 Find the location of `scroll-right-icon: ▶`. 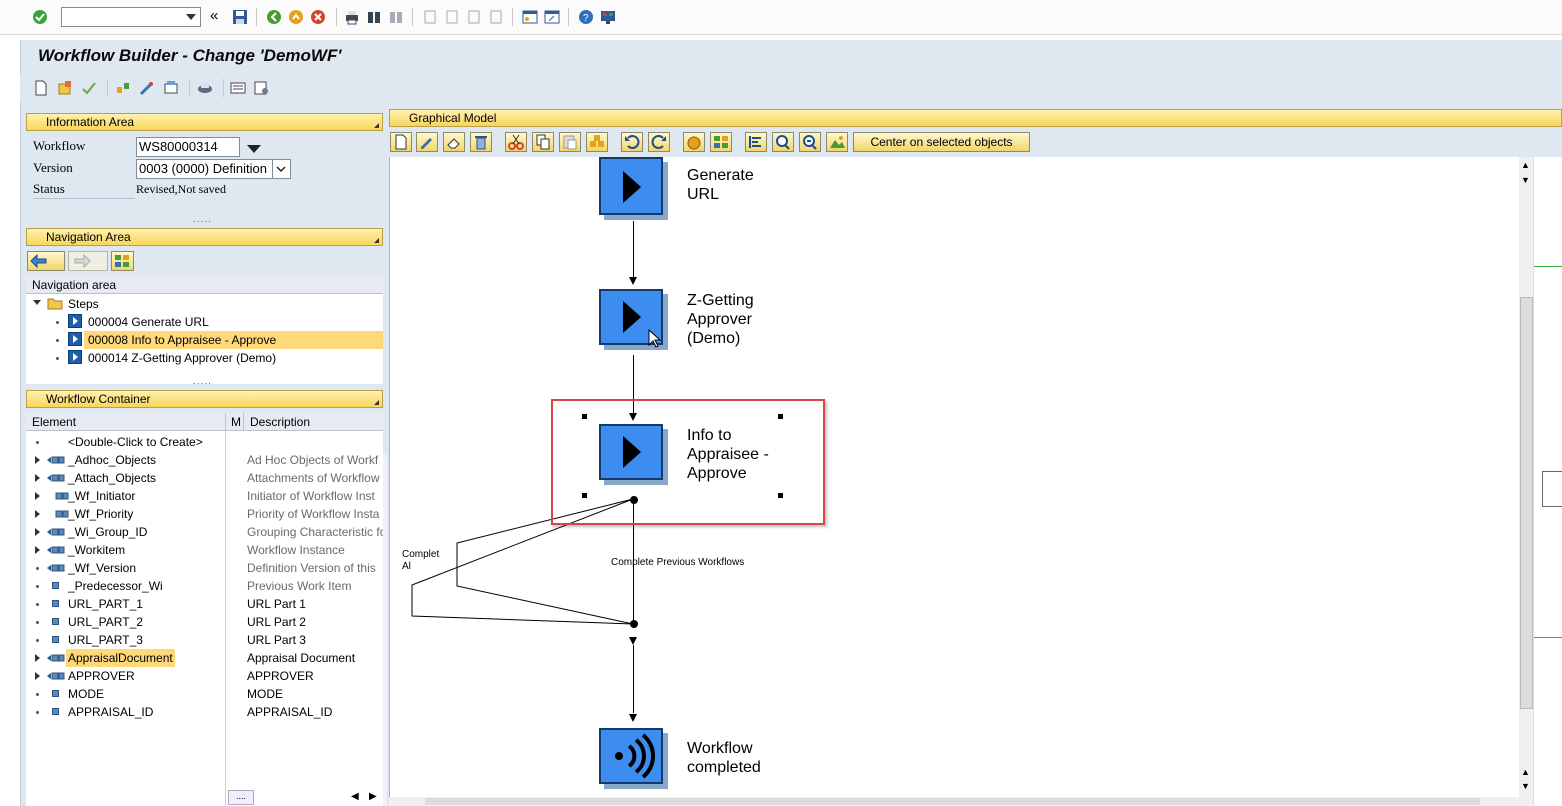

scroll-right-icon: ▶ is located at coordinates (373, 796).